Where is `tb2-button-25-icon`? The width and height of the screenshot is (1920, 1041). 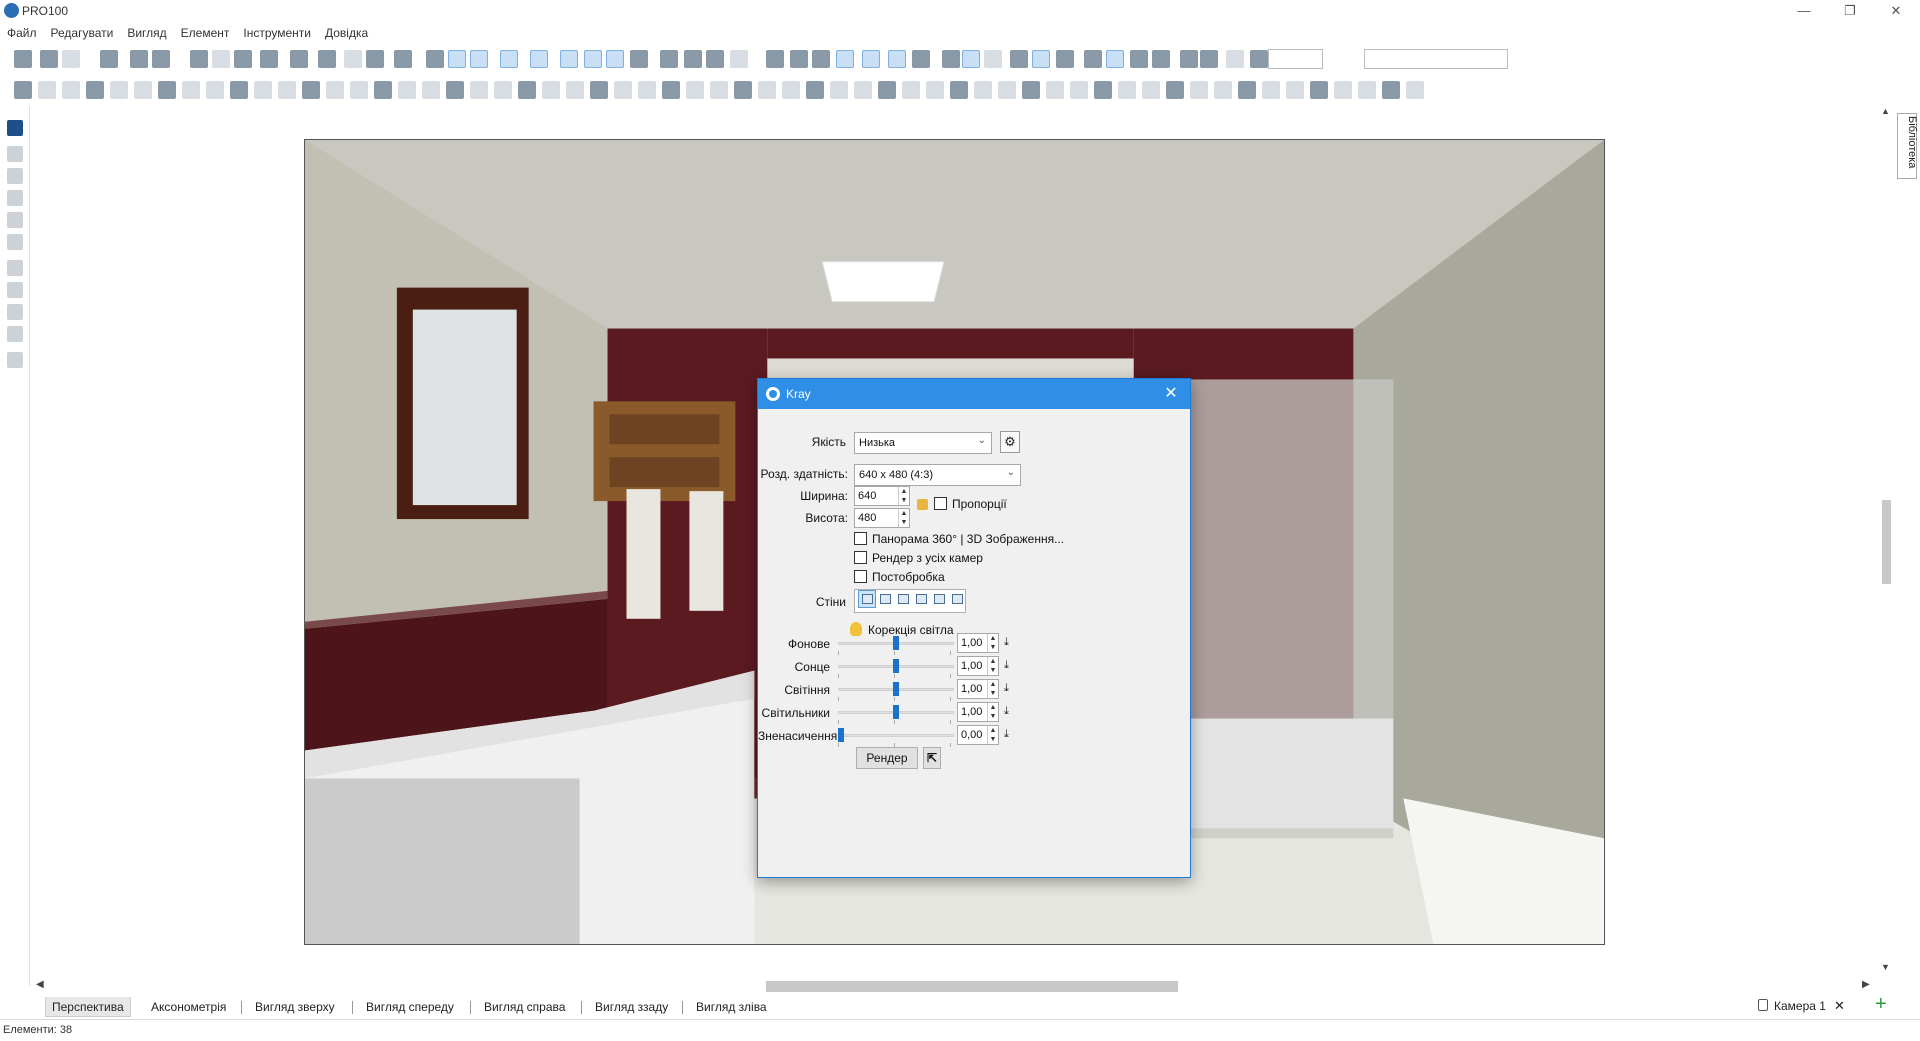 tb2-button-25-icon is located at coordinates (623, 90).